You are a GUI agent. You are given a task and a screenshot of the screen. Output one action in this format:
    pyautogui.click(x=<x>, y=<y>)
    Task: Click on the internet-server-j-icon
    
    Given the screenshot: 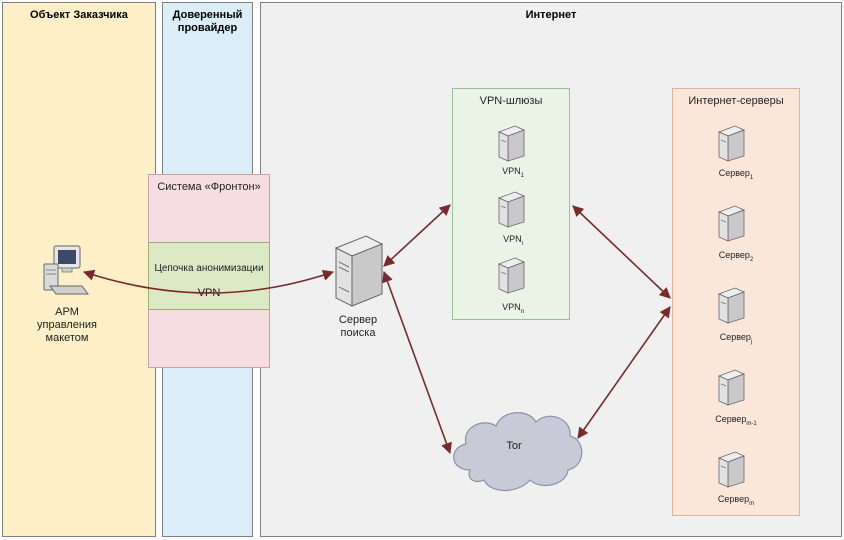 What is the action you would take?
    pyautogui.click(x=731, y=305)
    